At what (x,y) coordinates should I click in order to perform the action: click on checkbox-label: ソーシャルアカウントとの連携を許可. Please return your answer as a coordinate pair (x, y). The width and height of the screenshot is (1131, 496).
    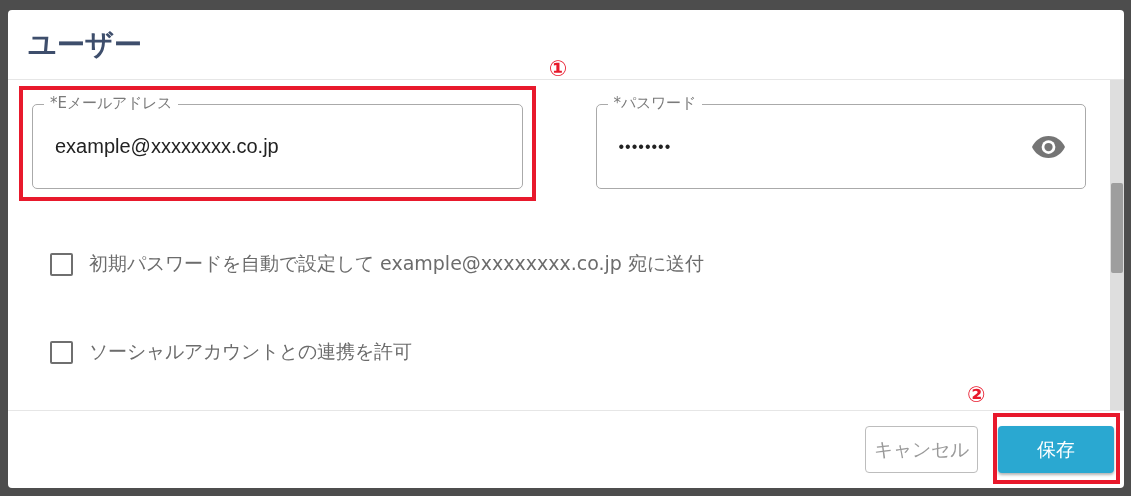
    Looking at the image, I should click on (250, 351).